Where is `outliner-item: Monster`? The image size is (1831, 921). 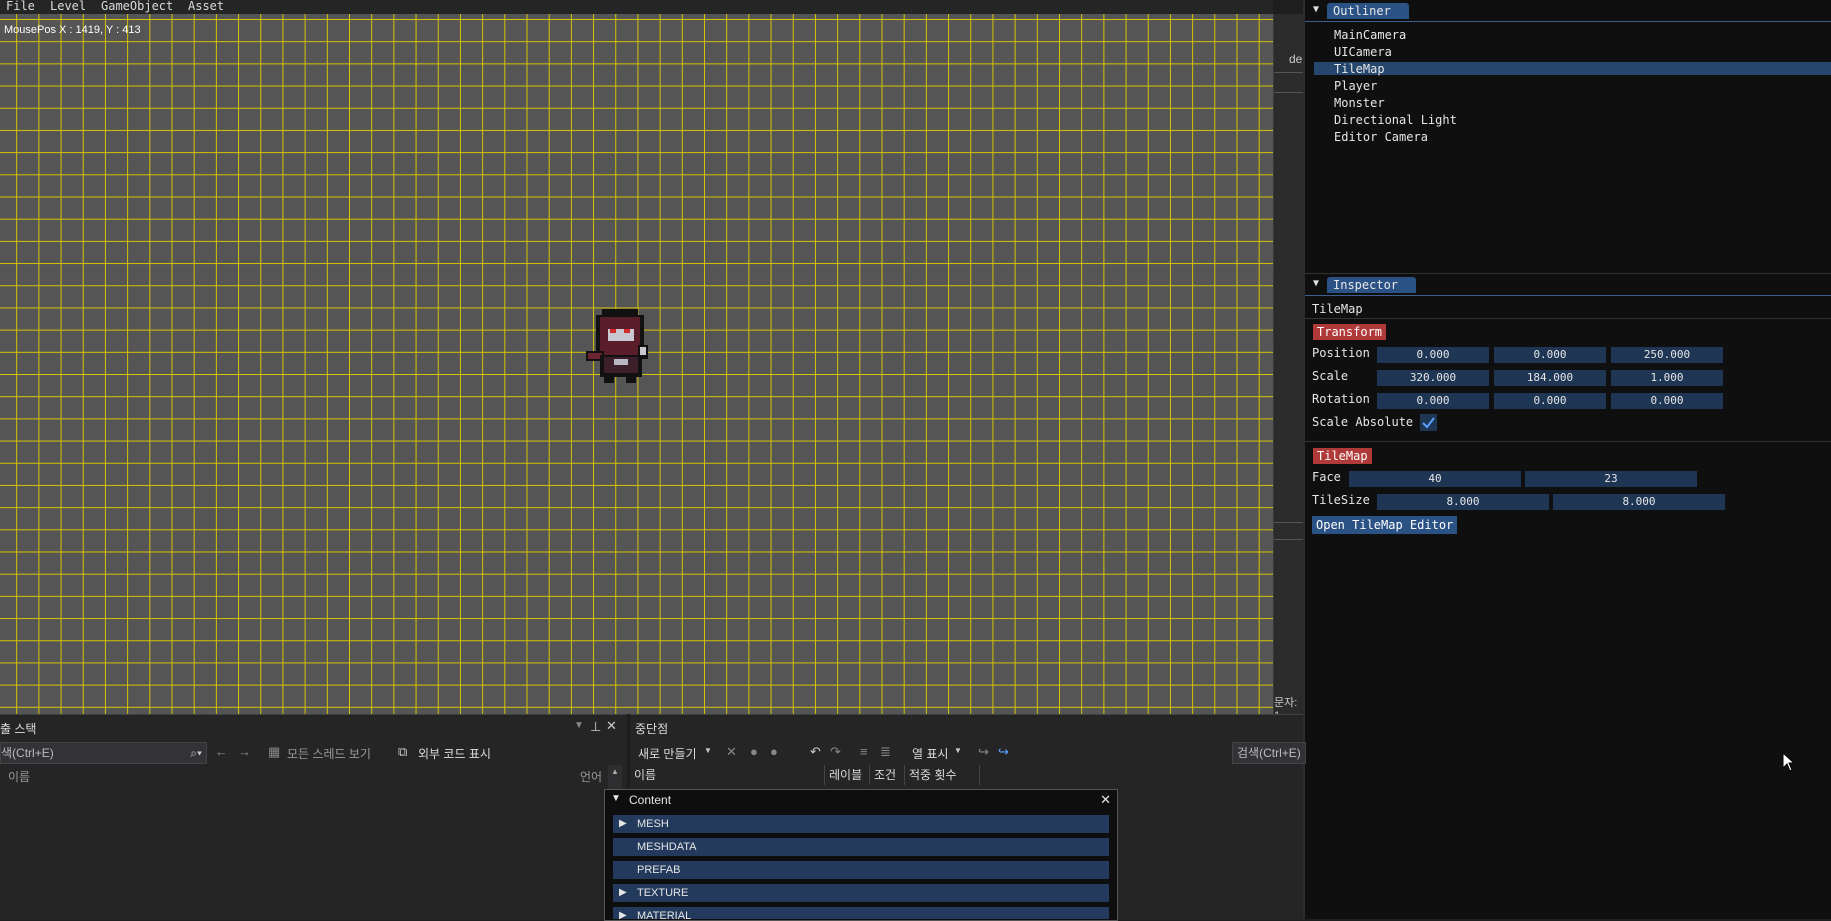
outliner-item: Monster is located at coordinates (1359, 103).